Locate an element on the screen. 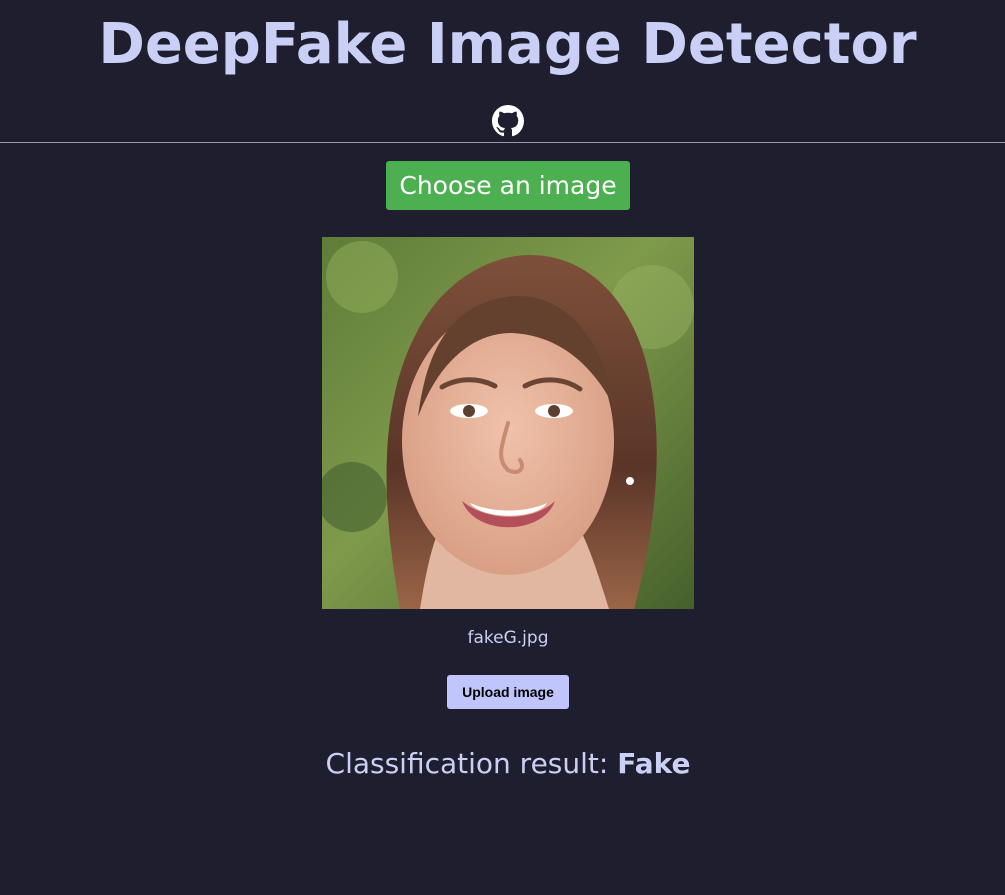  result-label: Classification result: is located at coordinates (471, 763).